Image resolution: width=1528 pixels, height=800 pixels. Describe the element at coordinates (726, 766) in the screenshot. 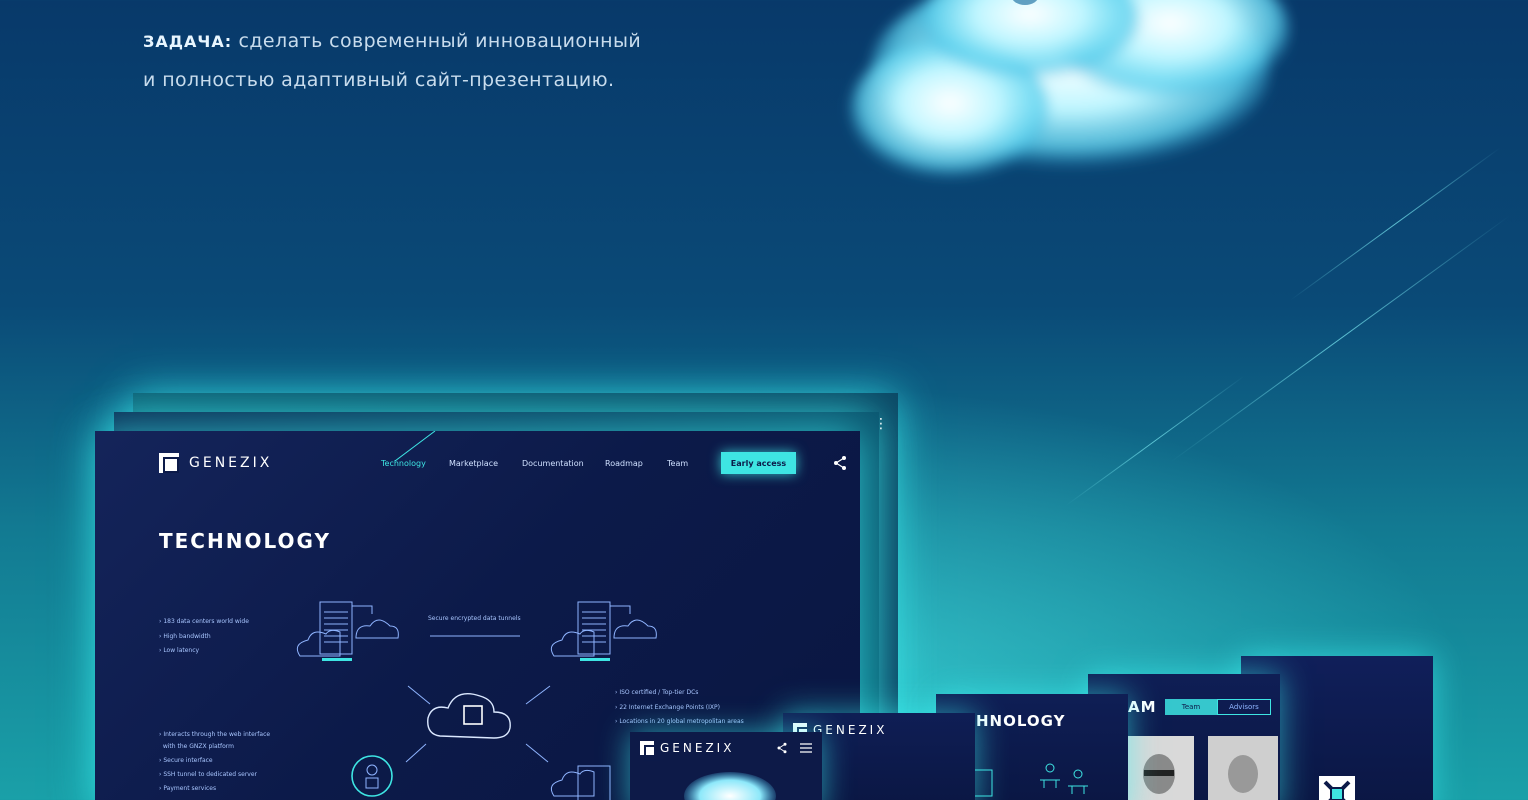

I see `mockup-phone-screen: GENEZIX` at that location.